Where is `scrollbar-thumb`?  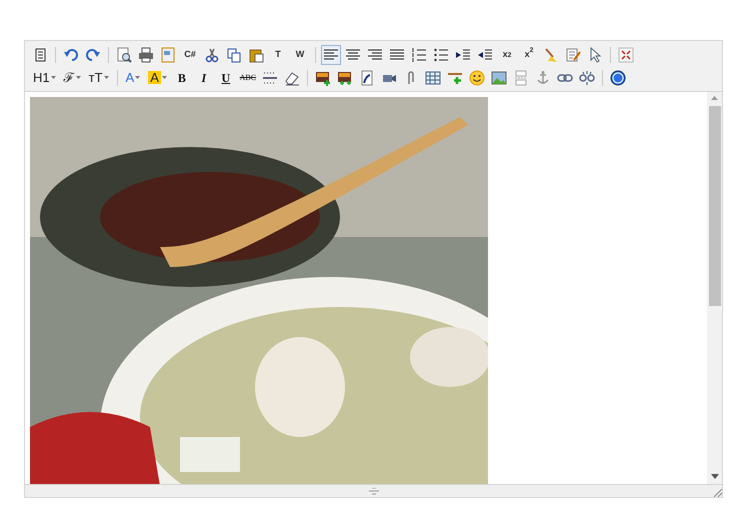
scrollbar-thumb is located at coordinates (714, 206).